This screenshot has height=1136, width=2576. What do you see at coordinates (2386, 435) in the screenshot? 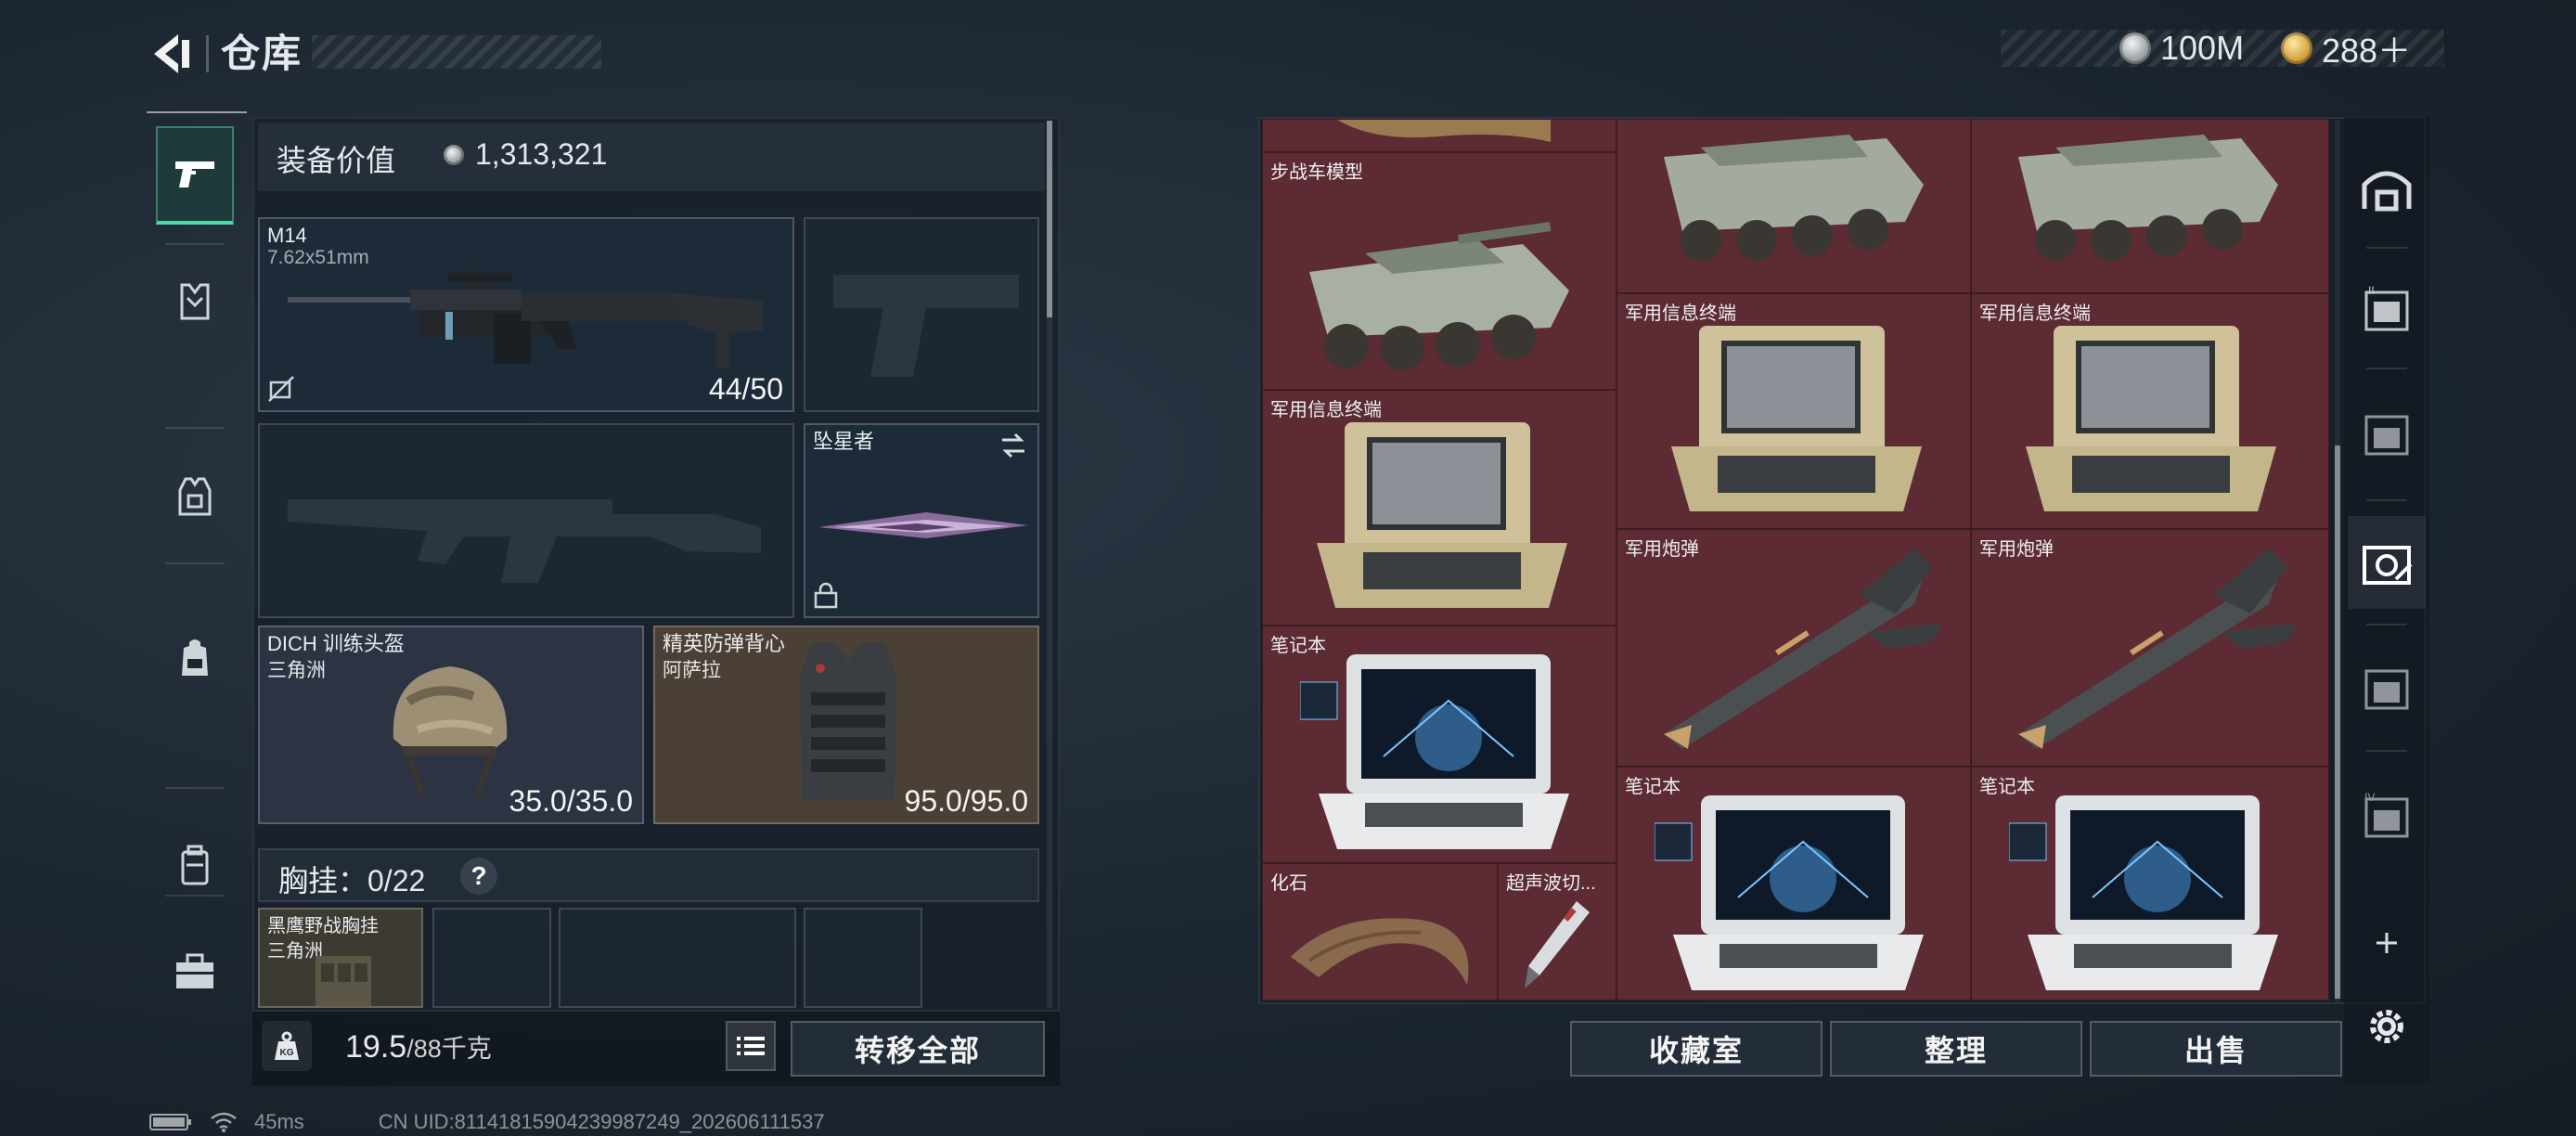
I see `storage-page-3-icon` at bounding box center [2386, 435].